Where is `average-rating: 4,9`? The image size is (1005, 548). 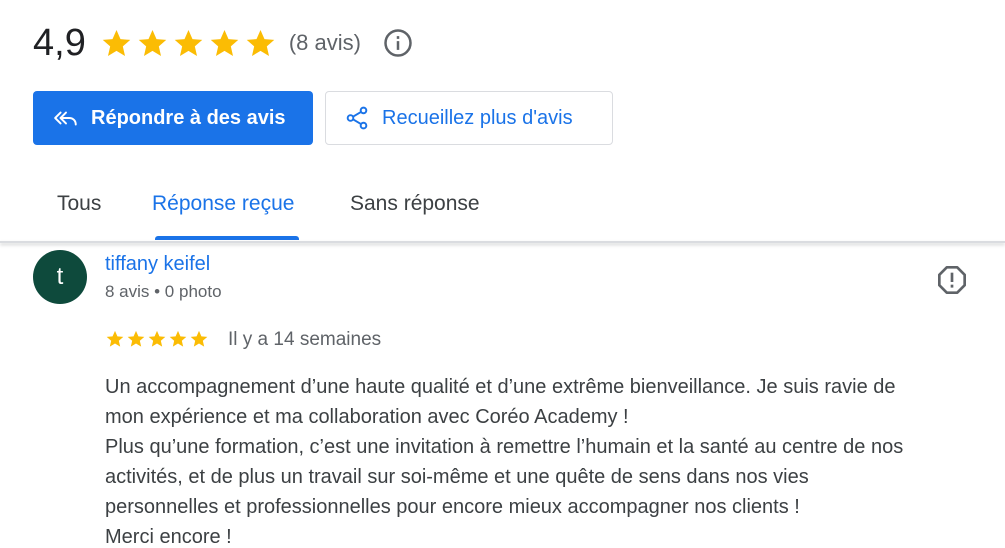 average-rating: 4,9 is located at coordinates (59, 43).